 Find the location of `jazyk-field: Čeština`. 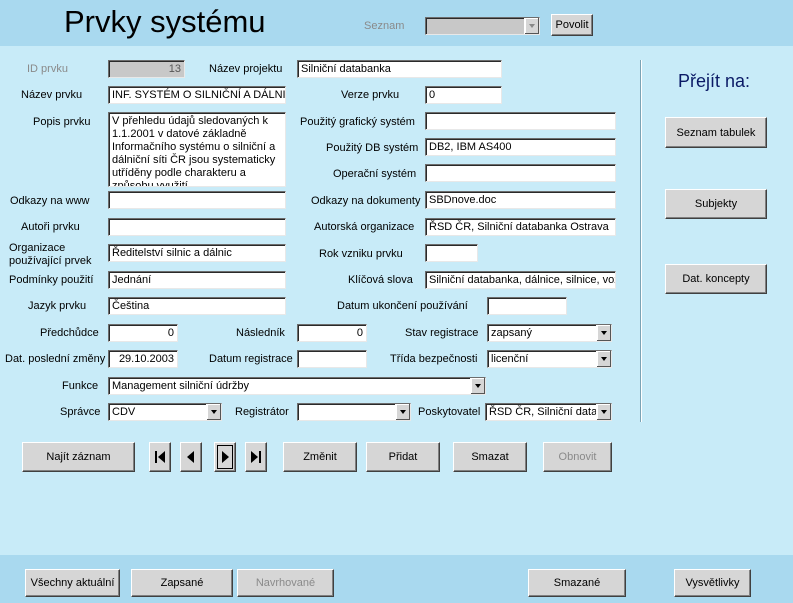

jazyk-field: Čeština is located at coordinates (197, 306).